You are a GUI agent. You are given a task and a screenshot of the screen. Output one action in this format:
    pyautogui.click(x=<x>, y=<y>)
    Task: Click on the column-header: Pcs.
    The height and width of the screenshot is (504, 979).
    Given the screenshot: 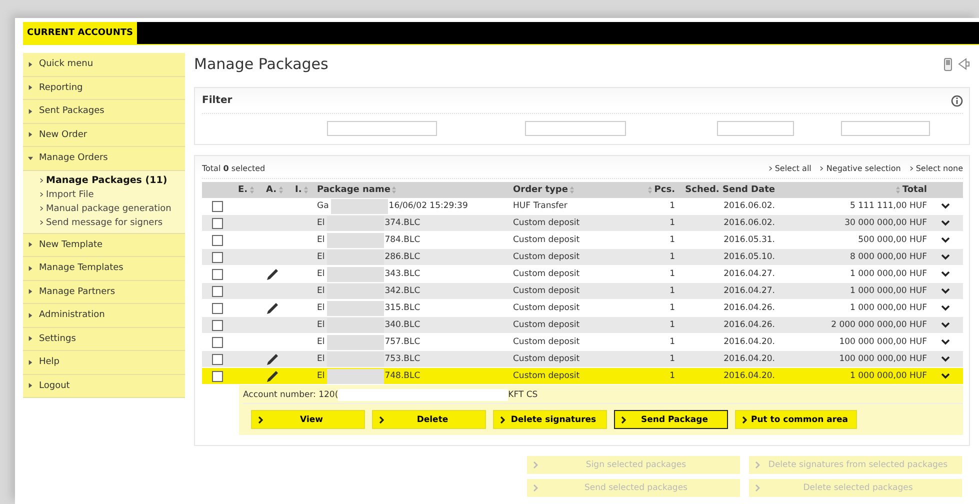 What is the action you would take?
    pyautogui.click(x=655, y=190)
    